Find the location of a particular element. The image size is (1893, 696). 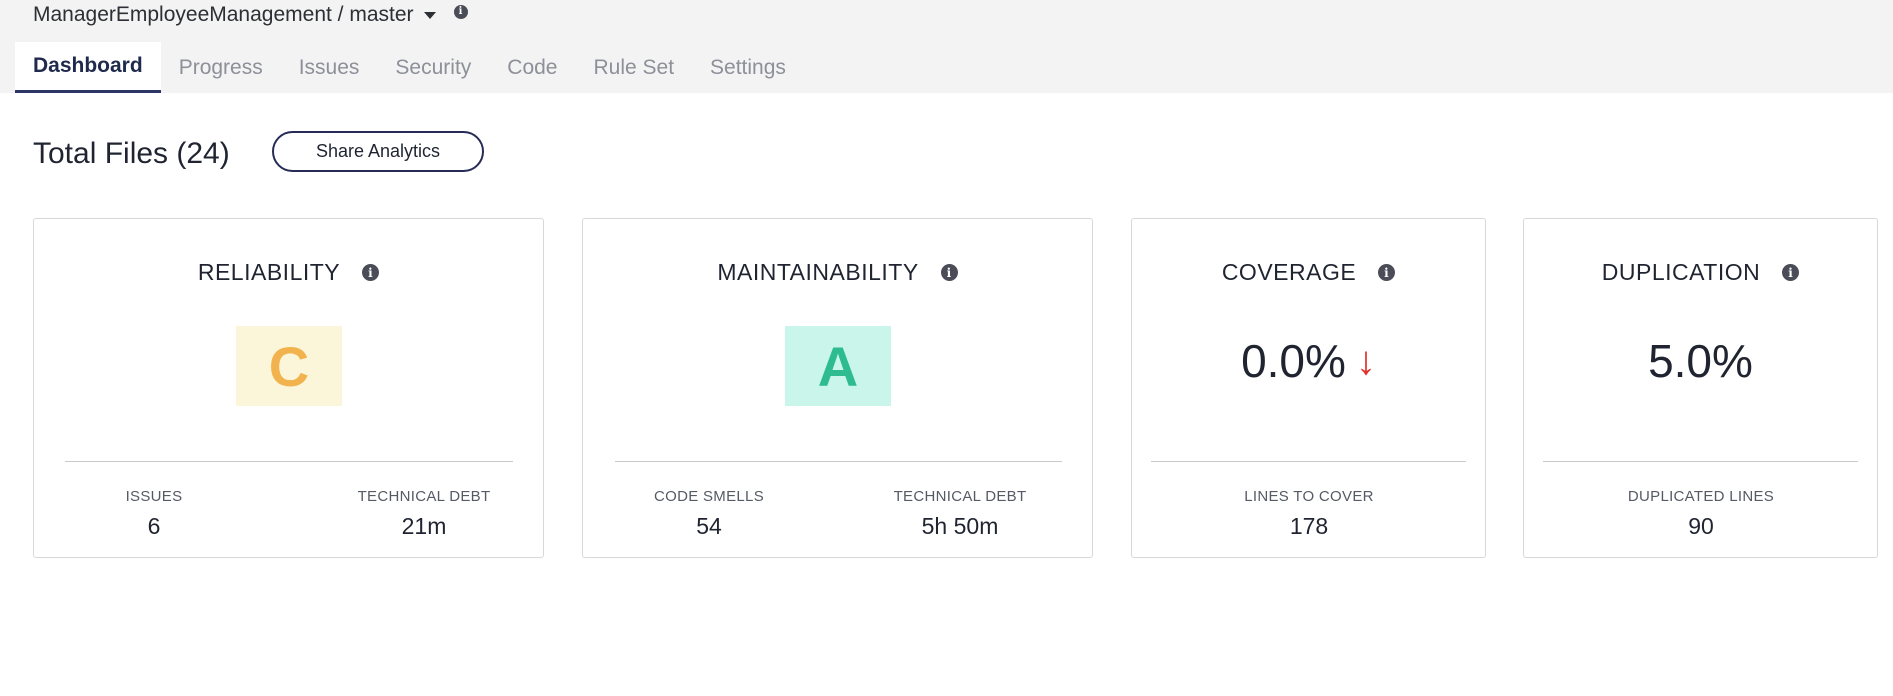

card-title: DUPLICATION i is located at coordinates (1700, 272).